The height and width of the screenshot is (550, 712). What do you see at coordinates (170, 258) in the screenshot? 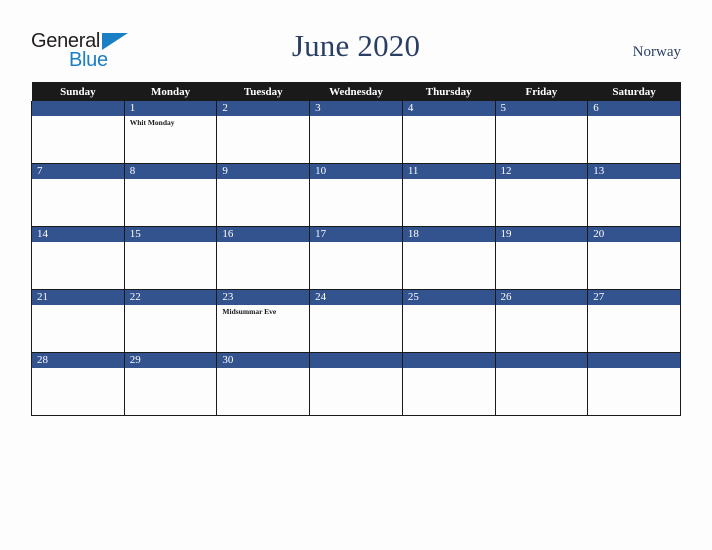
I see `calendar-day-cell: 15` at bounding box center [170, 258].